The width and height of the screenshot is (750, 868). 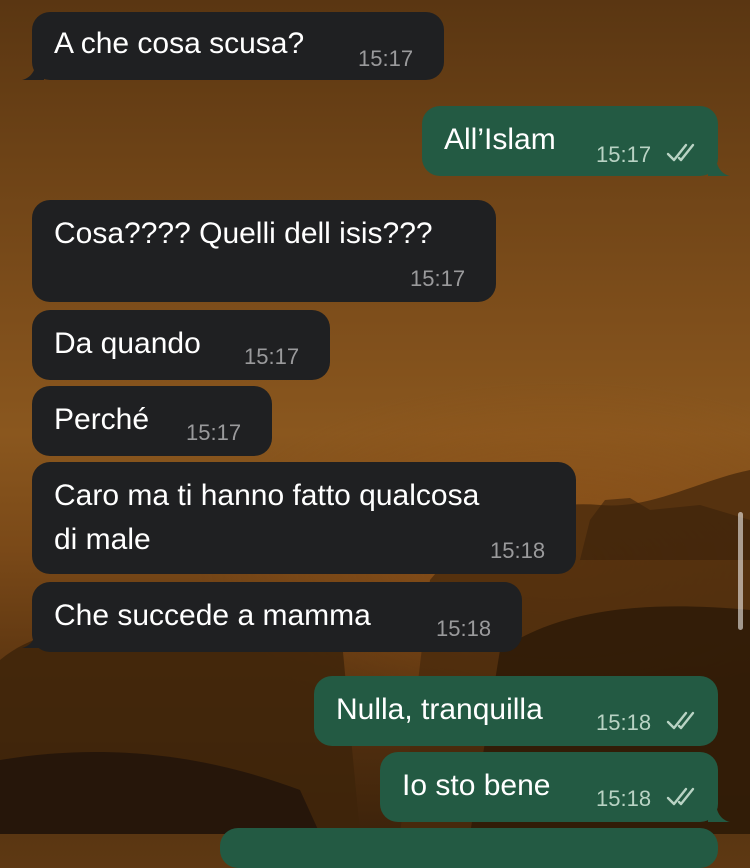 What do you see at coordinates (152, 421) in the screenshot?
I see `message-incoming: Perché 15:17` at bounding box center [152, 421].